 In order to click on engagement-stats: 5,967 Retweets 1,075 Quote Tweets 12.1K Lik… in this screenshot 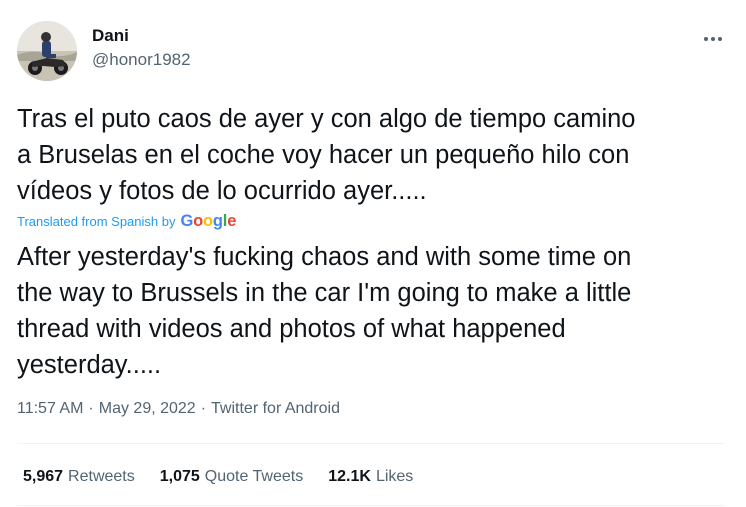, I will do `click(230, 477)`.